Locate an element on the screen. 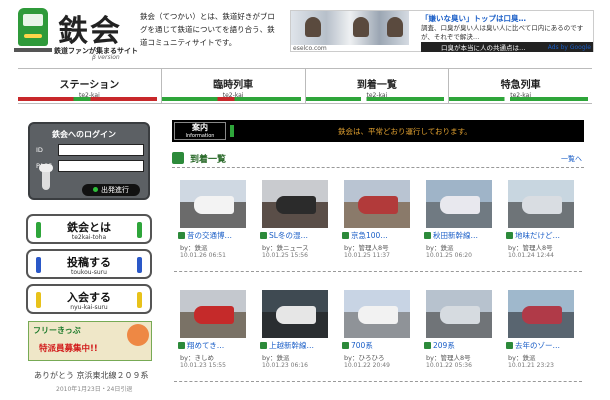 Image resolution: width=610 pixels, height=400 pixels. information-text: 鉄会は、平常どおり運行しております。 is located at coordinates (405, 131).